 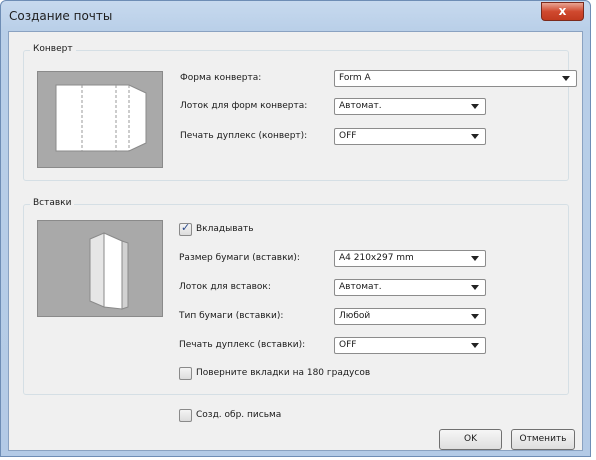 What do you see at coordinates (61, 16) in the screenshot?
I see `window-title: Создание почты` at bounding box center [61, 16].